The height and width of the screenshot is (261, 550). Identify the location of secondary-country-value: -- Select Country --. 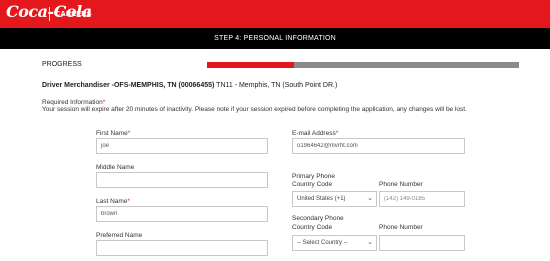
(322, 243).